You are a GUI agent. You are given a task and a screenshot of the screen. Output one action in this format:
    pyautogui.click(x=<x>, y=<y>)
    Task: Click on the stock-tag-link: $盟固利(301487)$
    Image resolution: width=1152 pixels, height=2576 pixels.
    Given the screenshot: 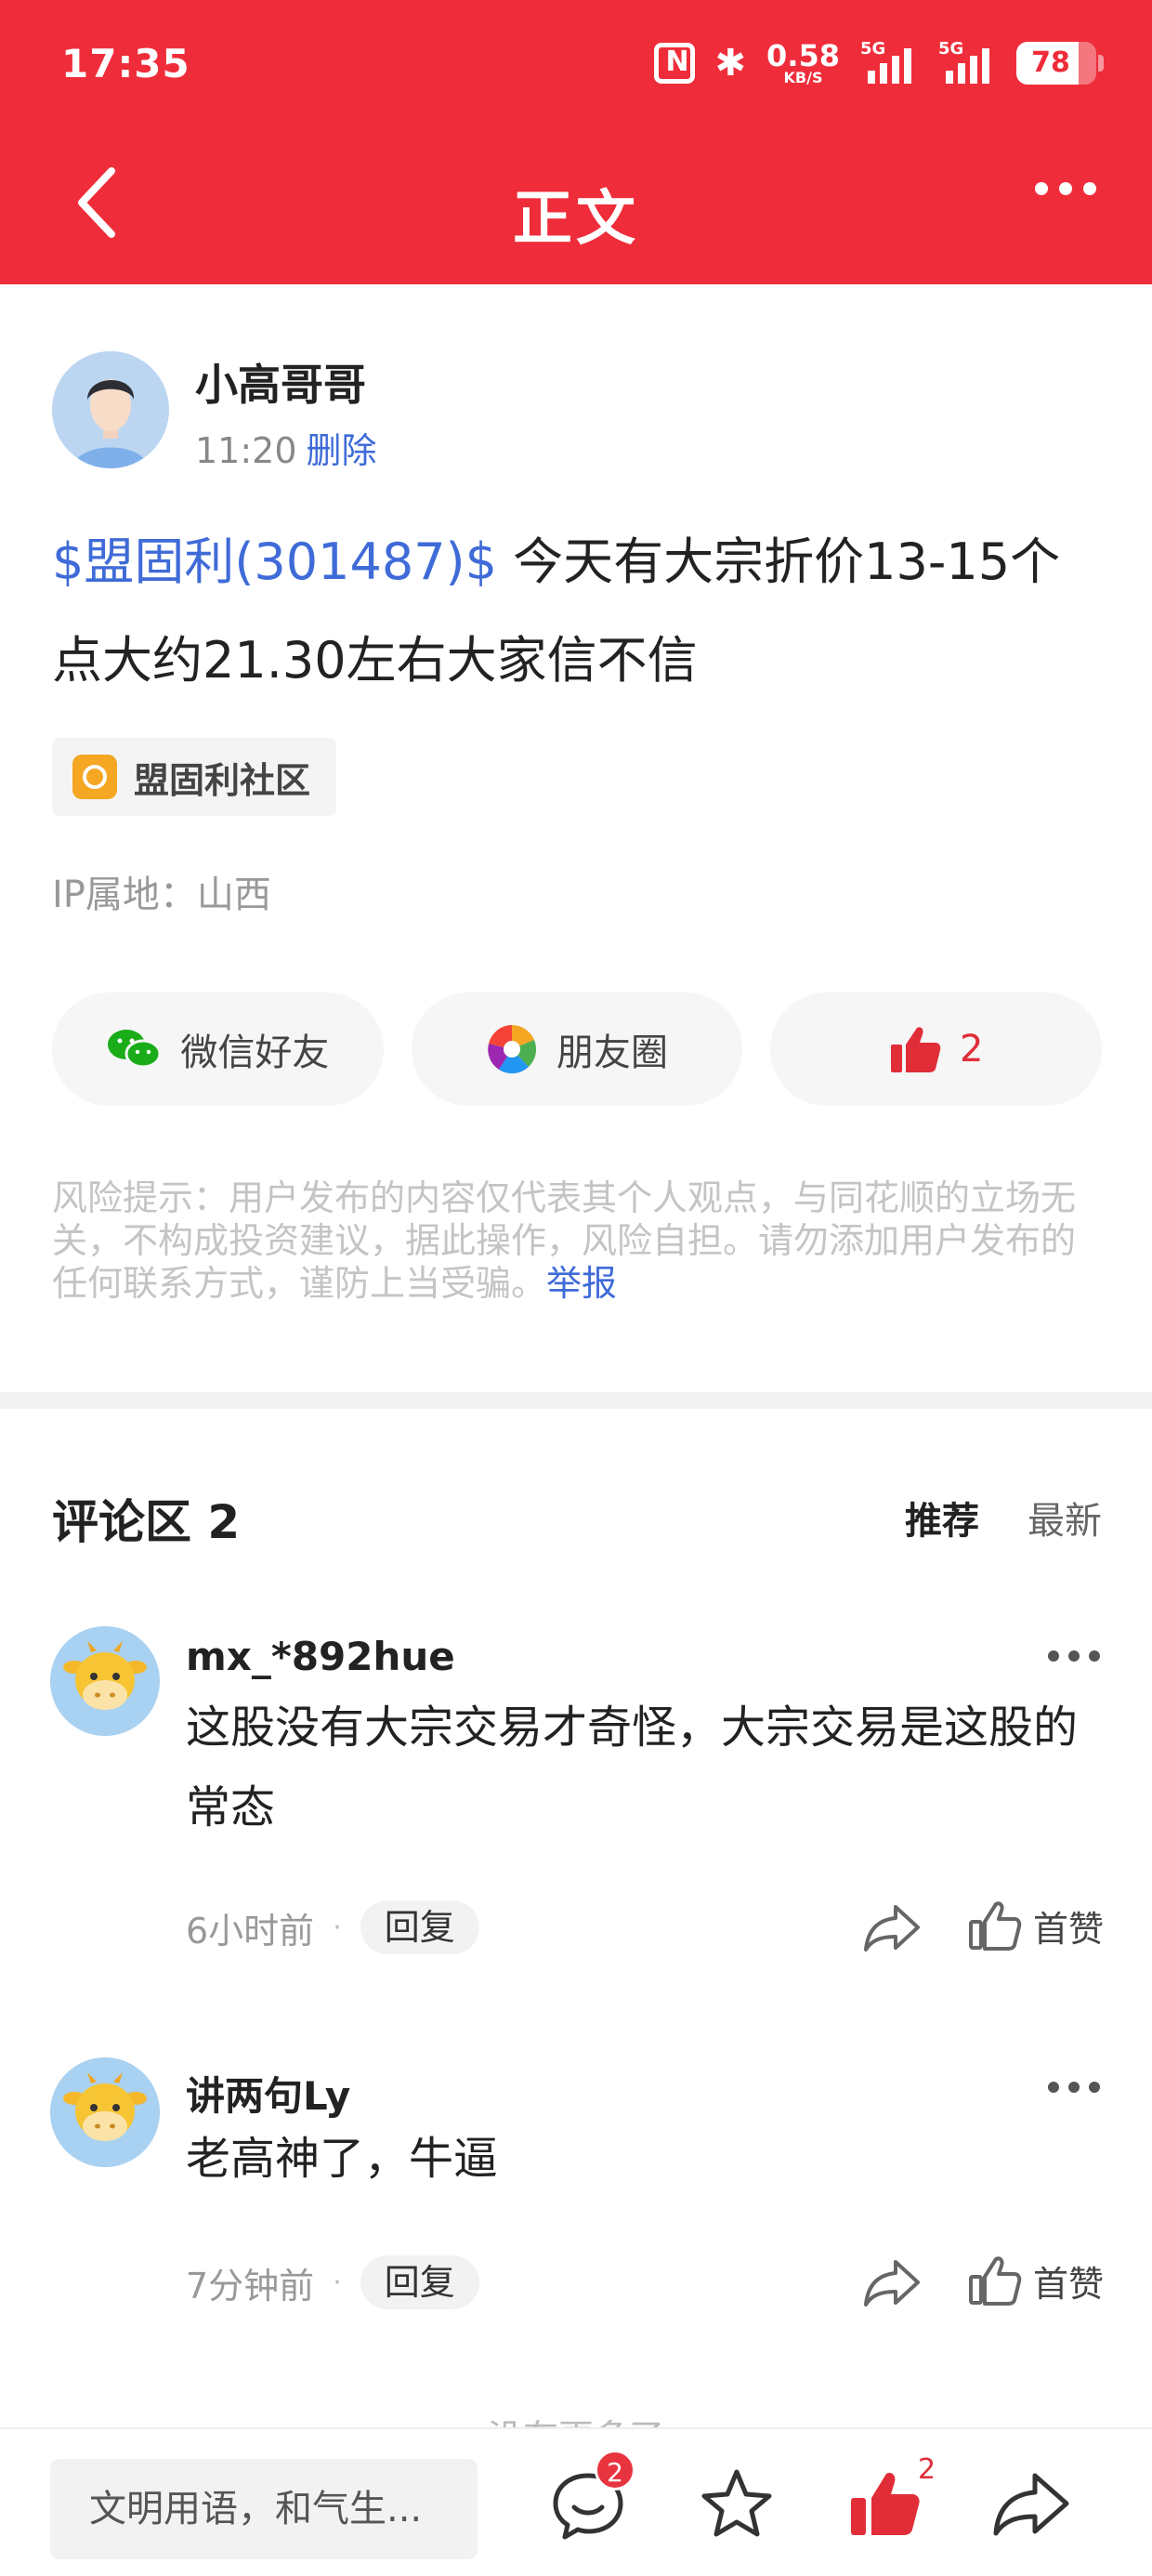 What is the action you would take?
    pyautogui.click(x=274, y=561)
    